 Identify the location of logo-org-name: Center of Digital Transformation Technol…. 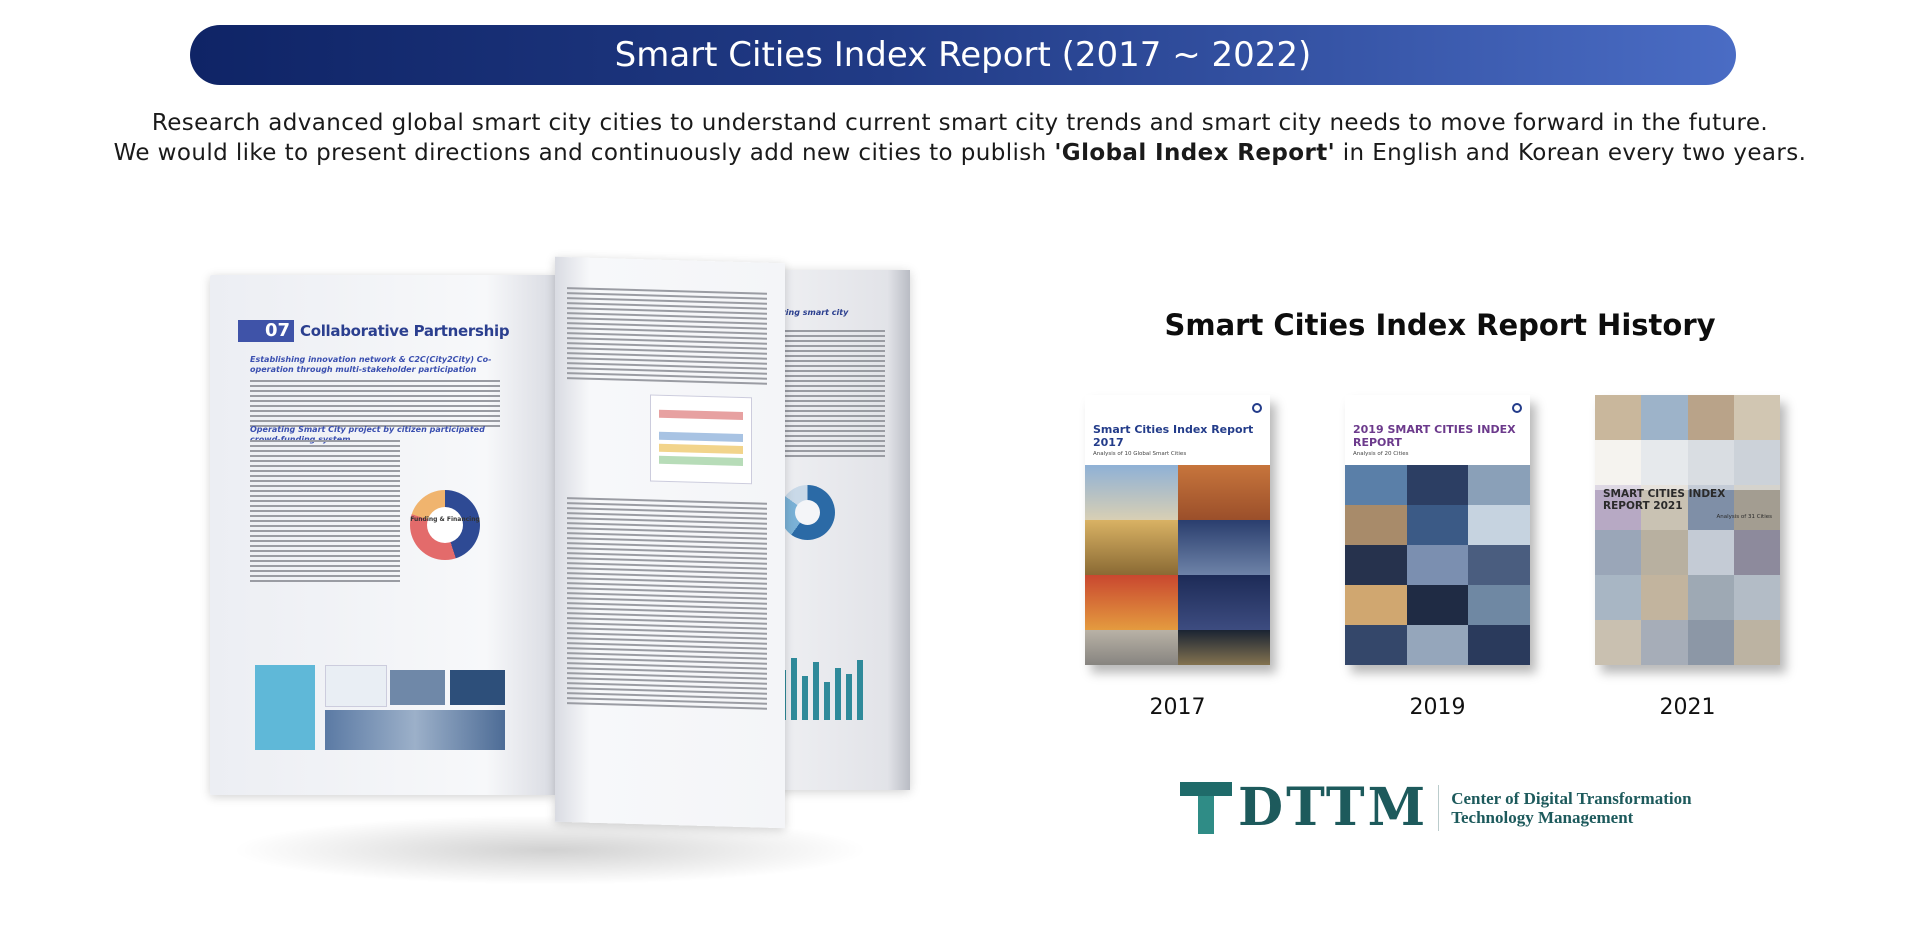
(1571, 808).